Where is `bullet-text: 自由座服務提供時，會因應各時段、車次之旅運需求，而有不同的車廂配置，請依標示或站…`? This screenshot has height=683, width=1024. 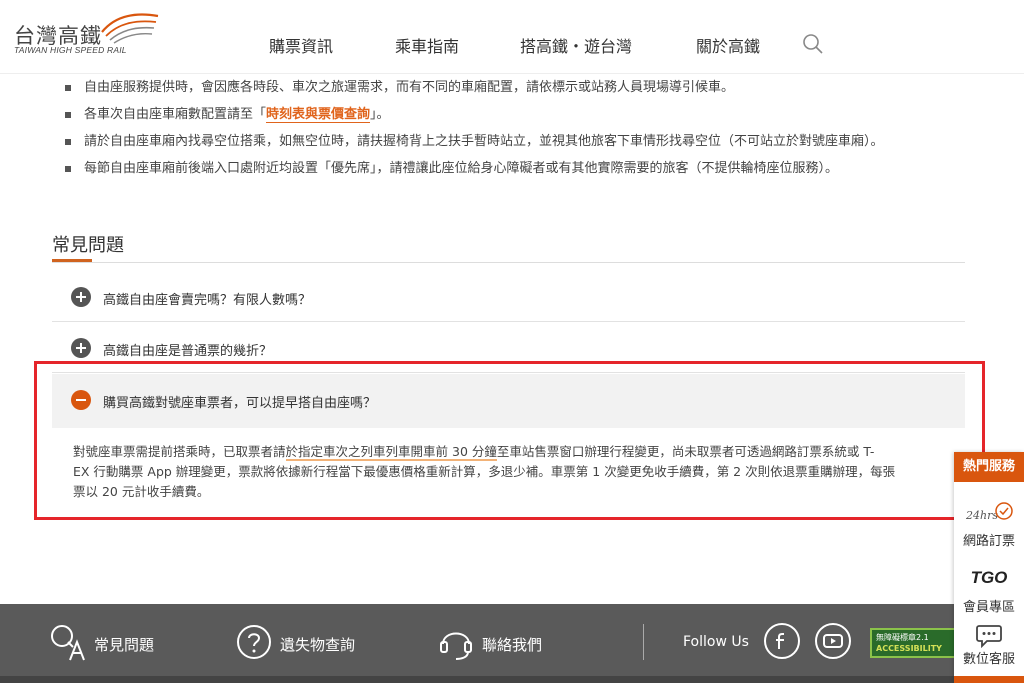 bullet-text: 自由座服務提供時，會因應各時段、車次之旅運需求，而有不同的車廂配置，請依標示或站… is located at coordinates (409, 87).